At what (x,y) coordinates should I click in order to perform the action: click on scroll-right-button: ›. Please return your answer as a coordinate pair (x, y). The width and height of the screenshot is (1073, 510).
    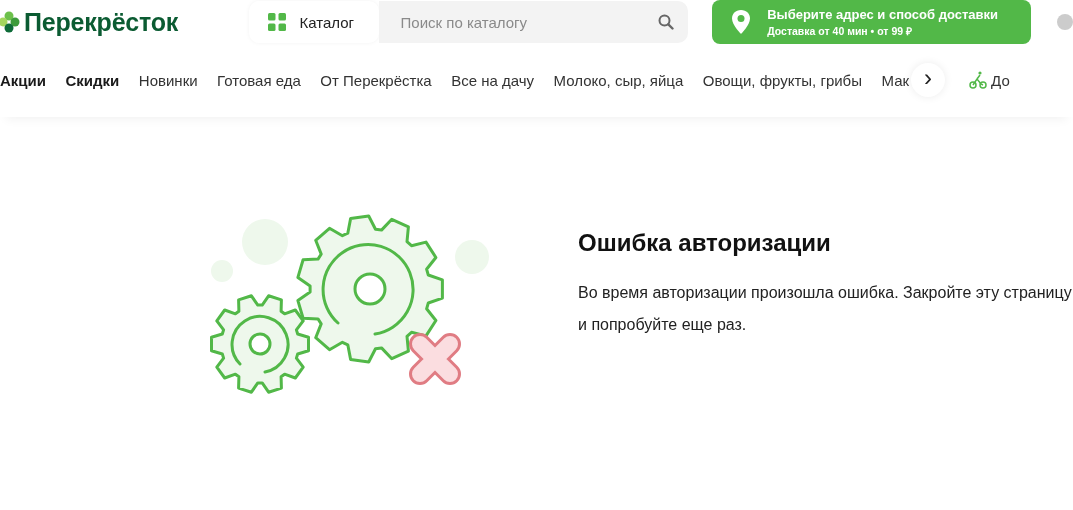
    Looking at the image, I should click on (928, 80).